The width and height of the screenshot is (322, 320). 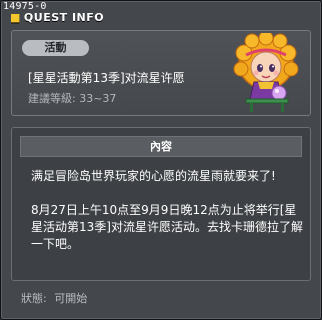 I want to click on info-header: 內容, so click(x=161, y=146).